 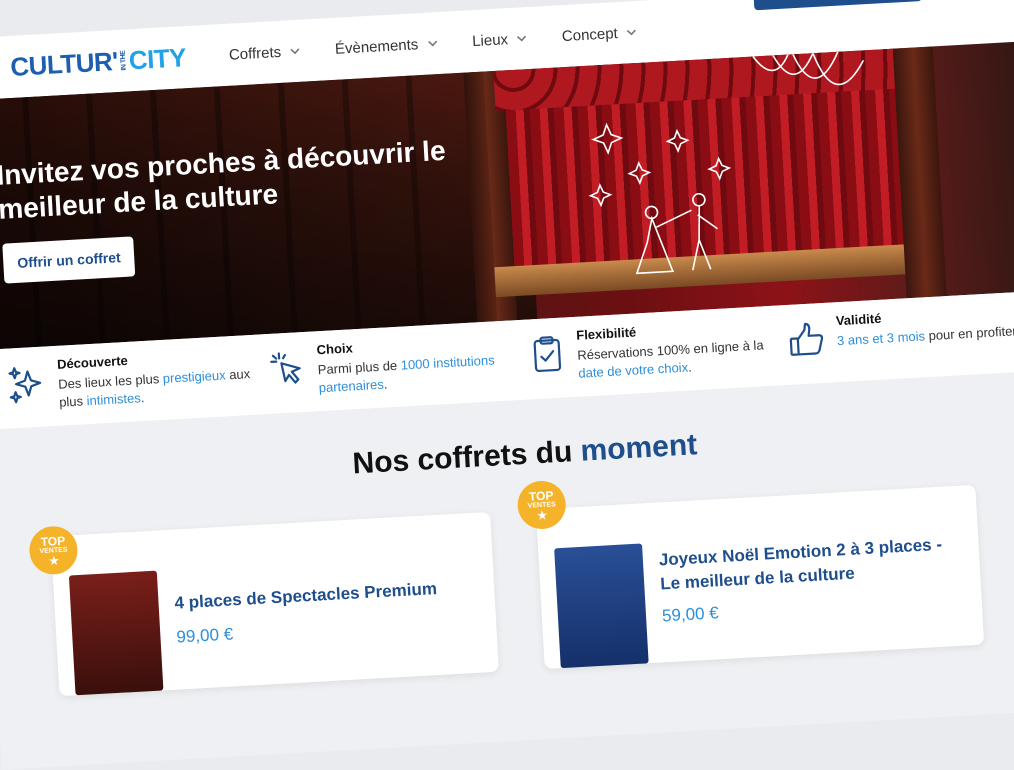 What do you see at coordinates (324, 595) in the screenshot?
I see `product-name: 4 places de Spectacles Premium` at bounding box center [324, 595].